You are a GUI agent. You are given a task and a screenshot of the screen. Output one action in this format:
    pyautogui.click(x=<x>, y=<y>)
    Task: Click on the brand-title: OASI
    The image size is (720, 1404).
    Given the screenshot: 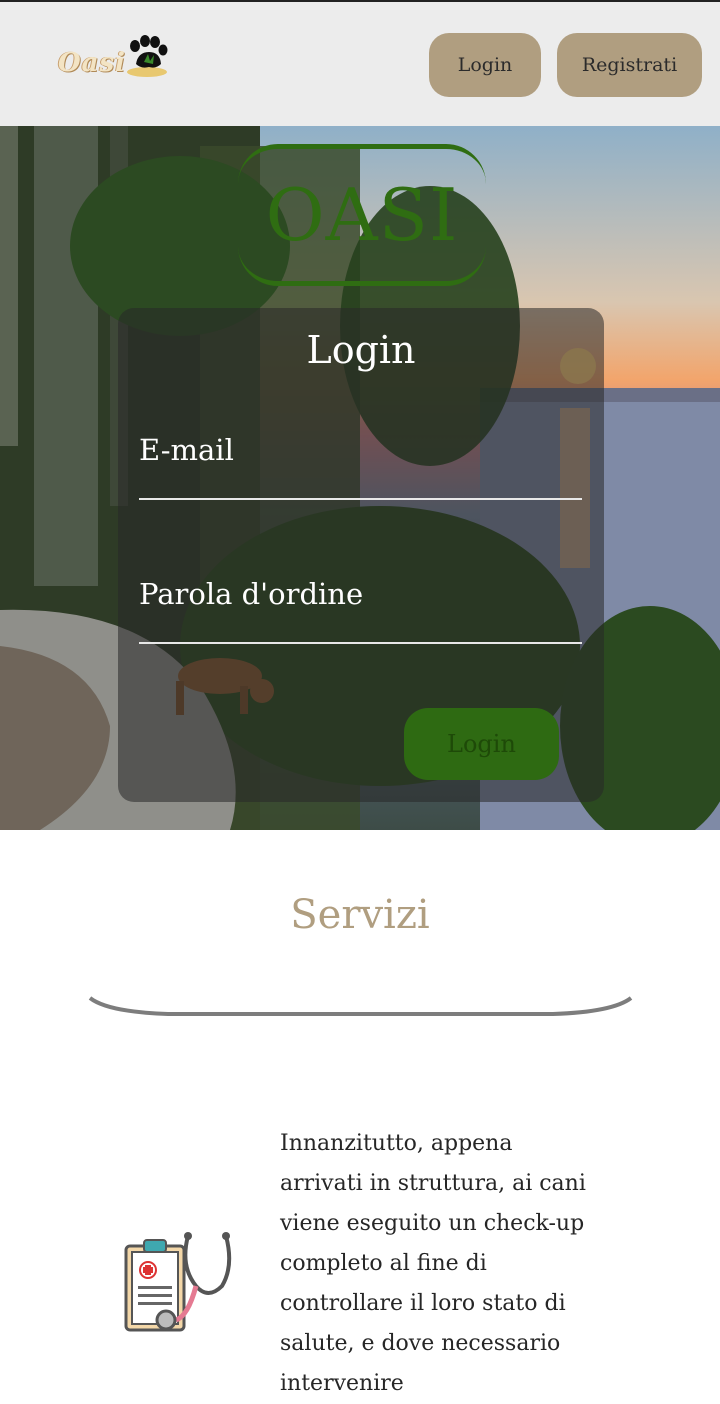 What is the action you would take?
    pyautogui.click(x=362, y=215)
    